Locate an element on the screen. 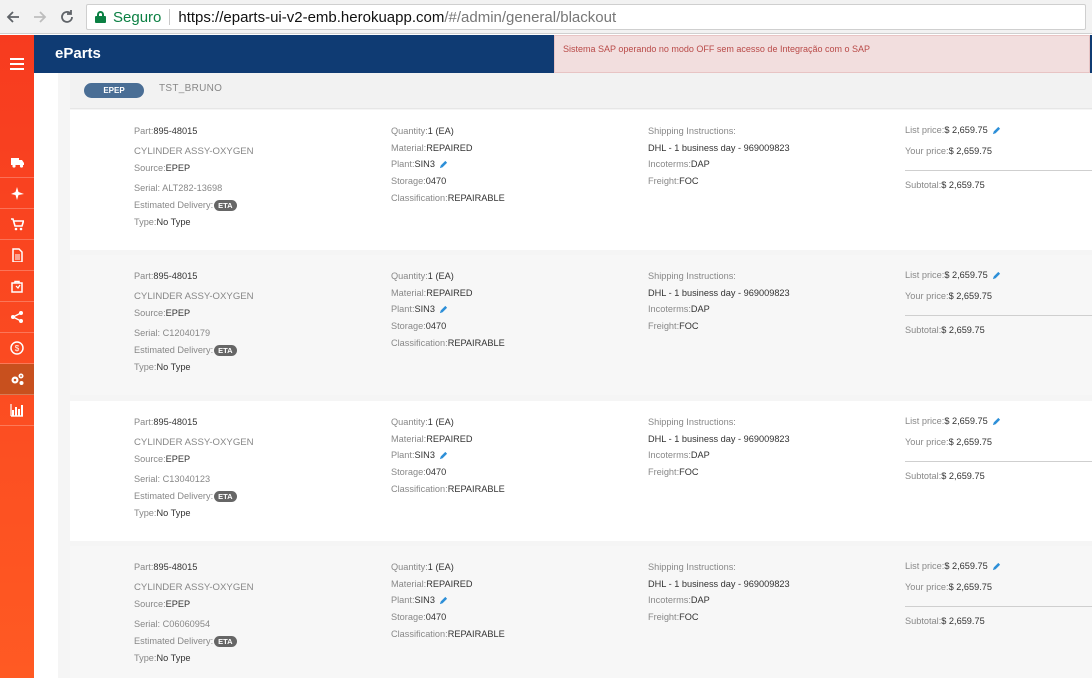 This screenshot has width=1092, height=678. plant-label: Plant: is located at coordinates (403, 455).